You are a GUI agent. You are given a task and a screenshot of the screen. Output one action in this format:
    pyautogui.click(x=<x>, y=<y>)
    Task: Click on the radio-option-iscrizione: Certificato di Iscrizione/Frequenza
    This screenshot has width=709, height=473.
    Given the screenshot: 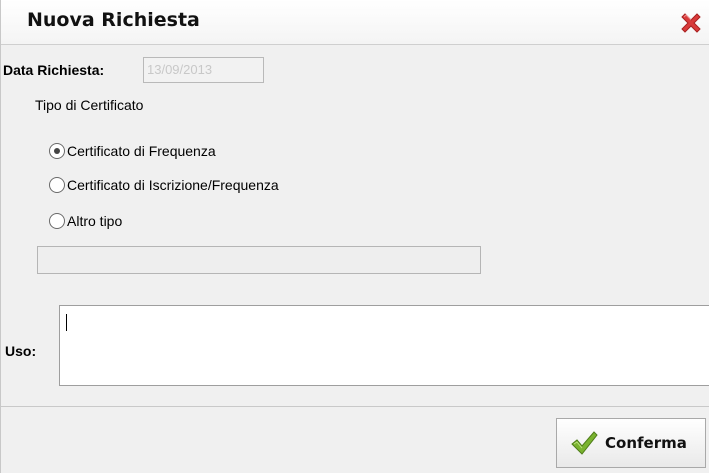 What is the action you would take?
    pyautogui.click(x=164, y=185)
    